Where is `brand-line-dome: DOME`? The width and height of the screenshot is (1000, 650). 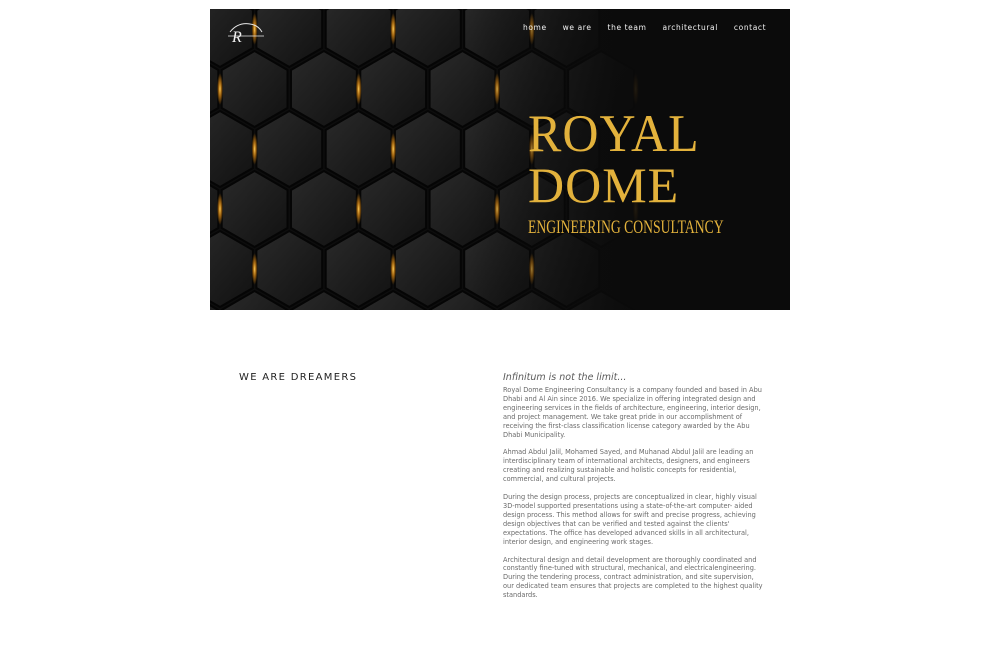
brand-line-dome: DOME is located at coordinates (604, 185).